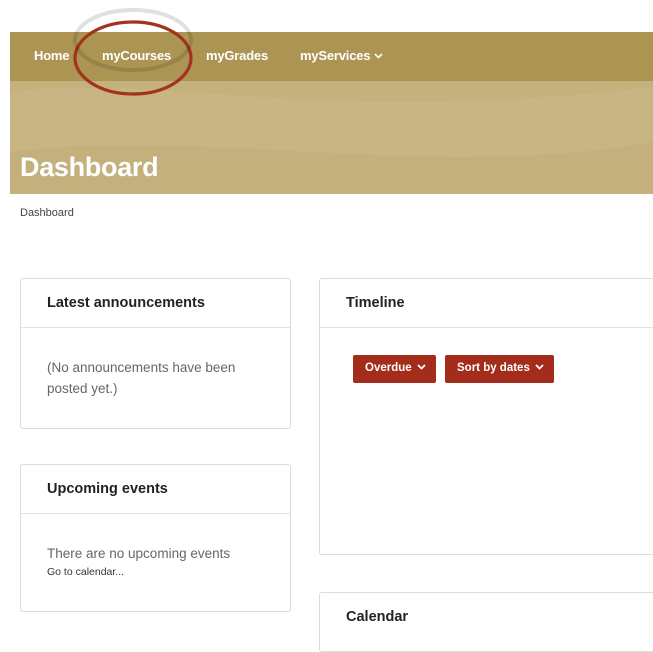  Describe the element at coordinates (89, 167) in the screenshot. I see `page-title: Dashboard` at that location.